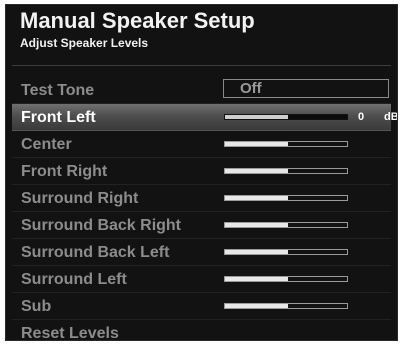  Describe the element at coordinates (64, 171) in the screenshot. I see `front-right-label: Front Right` at that location.